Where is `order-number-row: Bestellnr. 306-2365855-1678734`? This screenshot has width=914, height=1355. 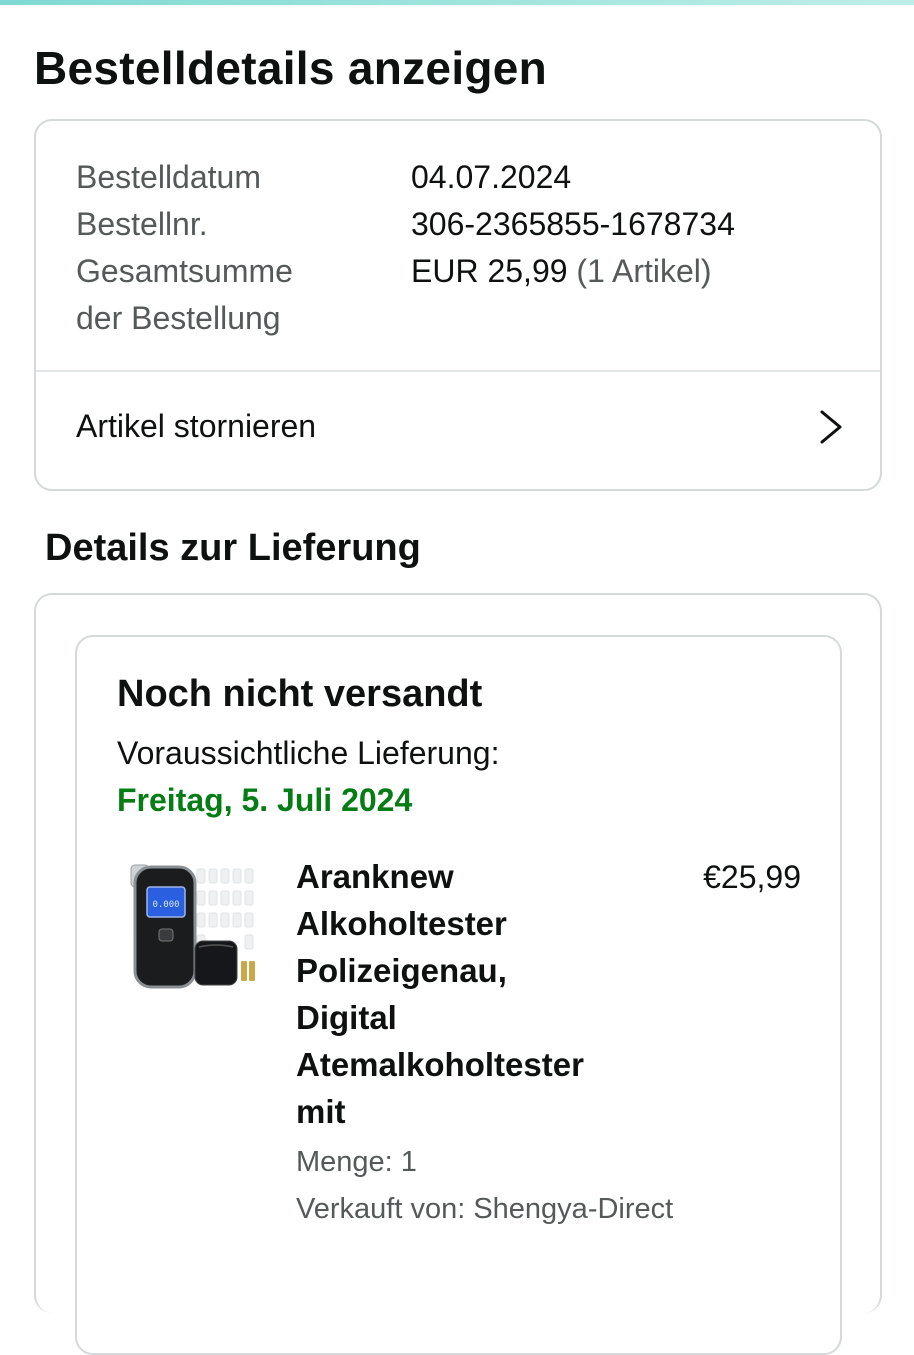
order-number-row: Bestellnr. 306-2365855-1678734 is located at coordinates (456, 224).